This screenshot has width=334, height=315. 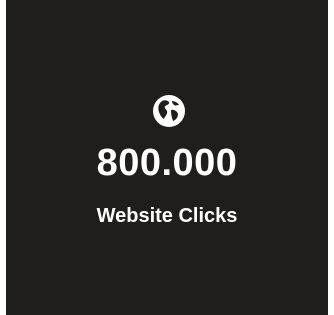 I want to click on globe-icon, so click(x=169, y=111).